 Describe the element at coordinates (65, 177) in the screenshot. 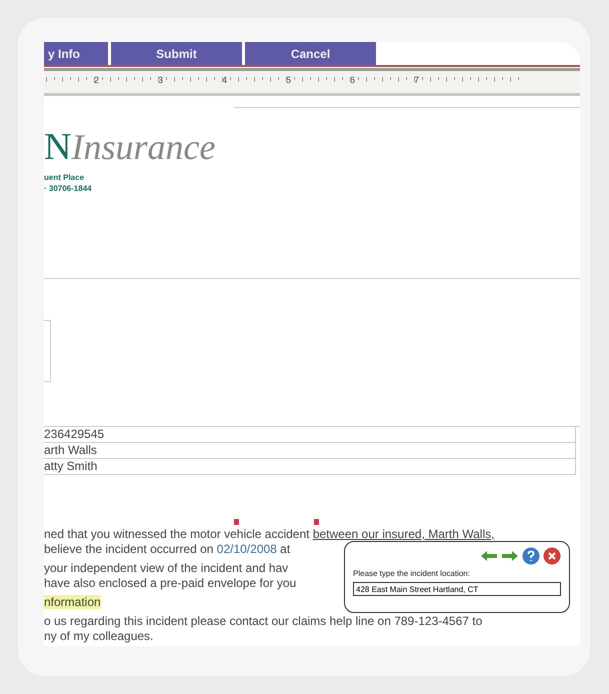

I see `address-line: uent Place` at that location.